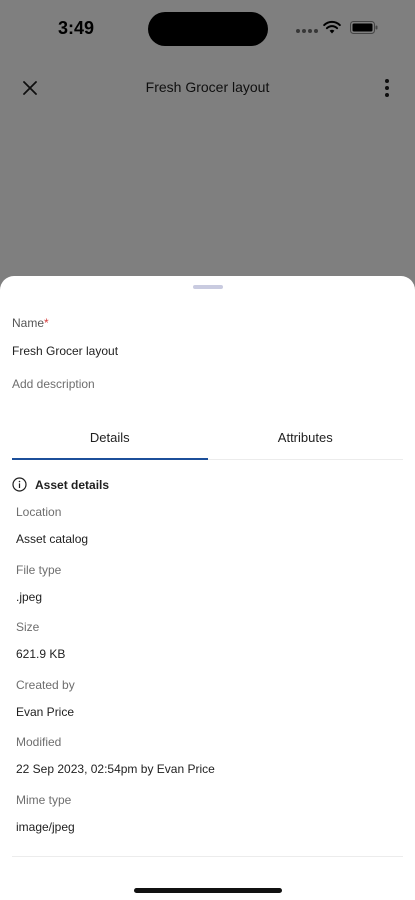 The image size is (415, 900). What do you see at coordinates (19, 484) in the screenshot?
I see `info-icon` at bounding box center [19, 484].